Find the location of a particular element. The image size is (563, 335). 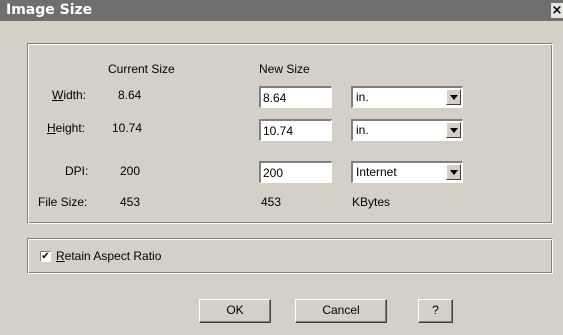

file-size-unit: KBytes is located at coordinates (371, 202).